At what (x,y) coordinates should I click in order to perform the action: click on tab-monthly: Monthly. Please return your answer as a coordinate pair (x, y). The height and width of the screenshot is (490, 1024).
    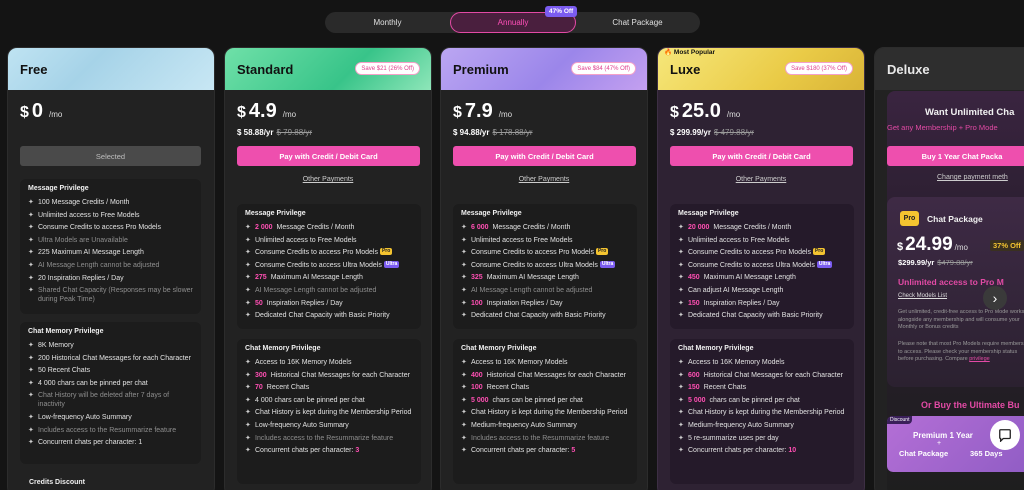
    Looking at the image, I should click on (387, 22).